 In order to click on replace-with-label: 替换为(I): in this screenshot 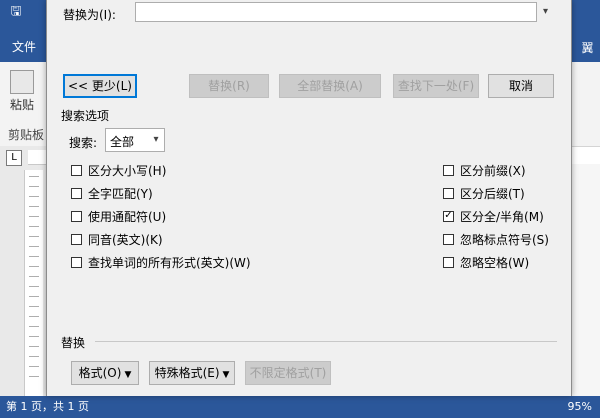, I will do `click(89, 15)`.